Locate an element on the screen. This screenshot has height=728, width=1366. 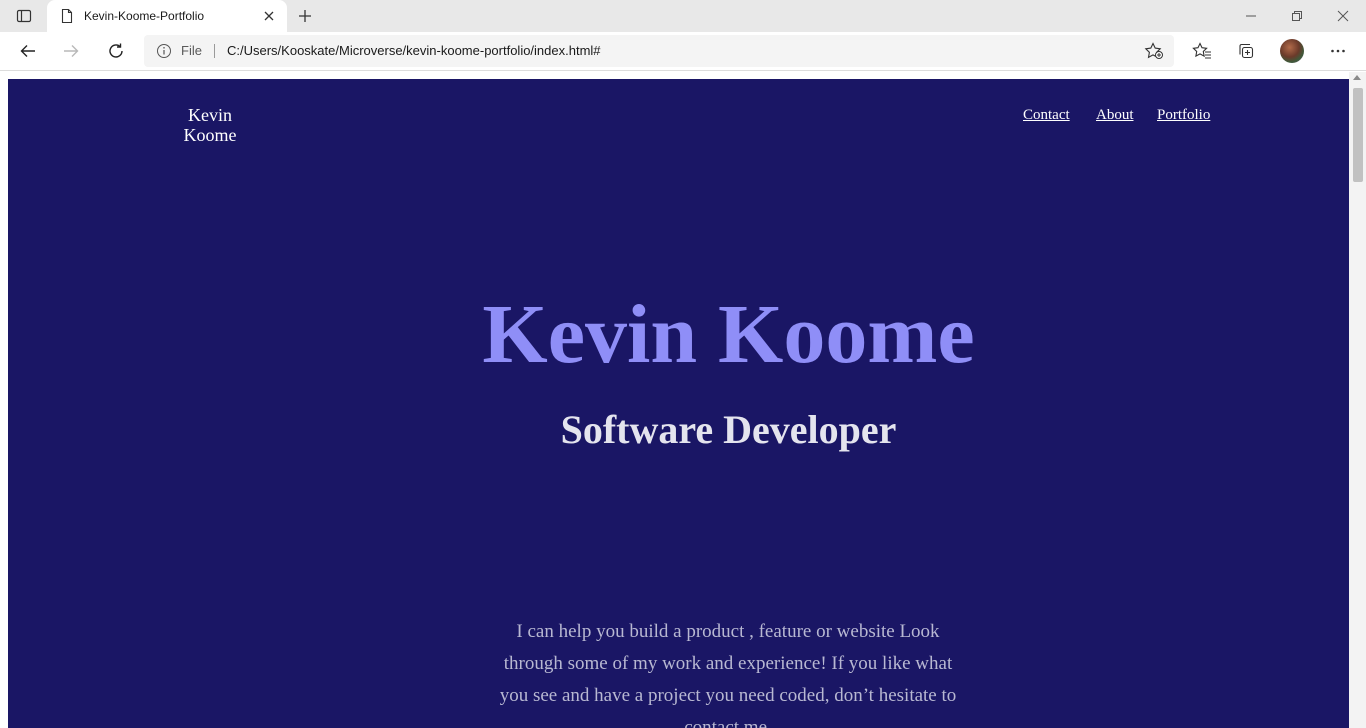
address-divider is located at coordinates (214, 51).